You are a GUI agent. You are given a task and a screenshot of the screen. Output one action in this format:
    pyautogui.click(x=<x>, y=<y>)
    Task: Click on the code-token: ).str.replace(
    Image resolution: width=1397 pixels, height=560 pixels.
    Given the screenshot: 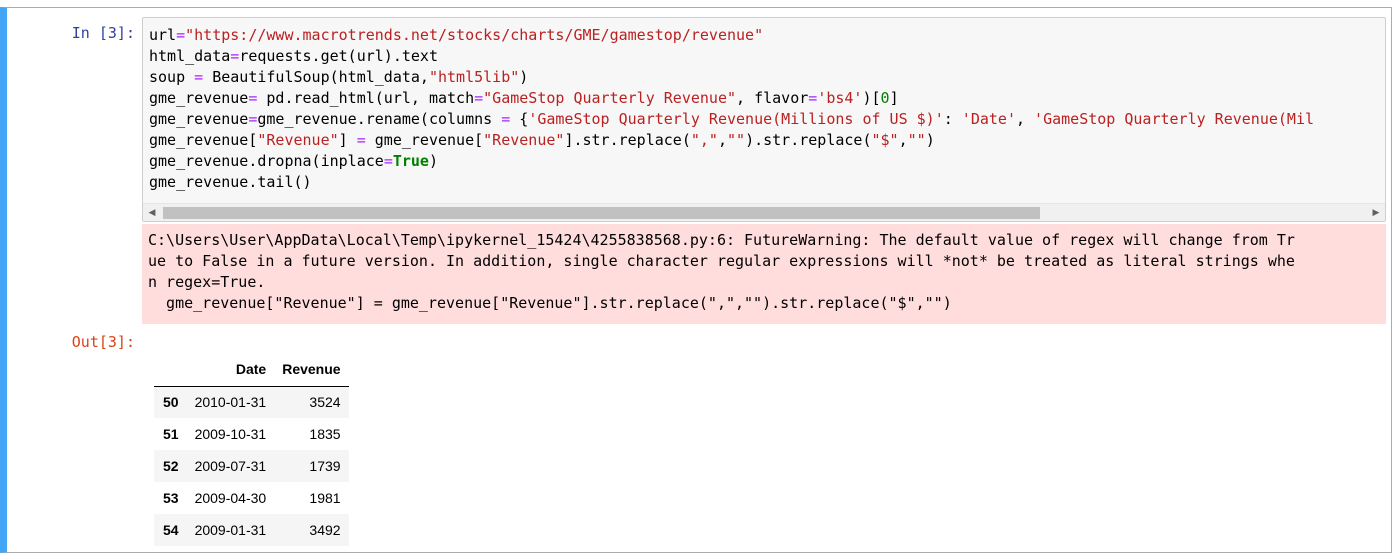 What is the action you would take?
    pyautogui.click(x=808, y=140)
    